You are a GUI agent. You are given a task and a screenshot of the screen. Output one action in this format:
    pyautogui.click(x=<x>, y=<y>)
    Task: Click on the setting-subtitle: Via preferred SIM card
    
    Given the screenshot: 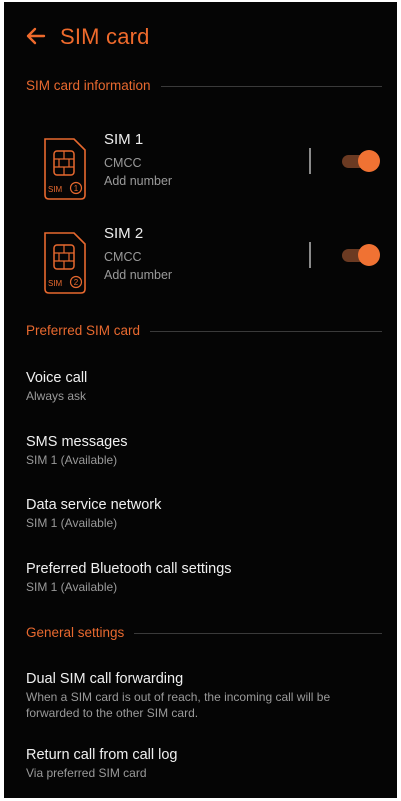 What is the action you would take?
    pyautogui.click(x=86, y=773)
    